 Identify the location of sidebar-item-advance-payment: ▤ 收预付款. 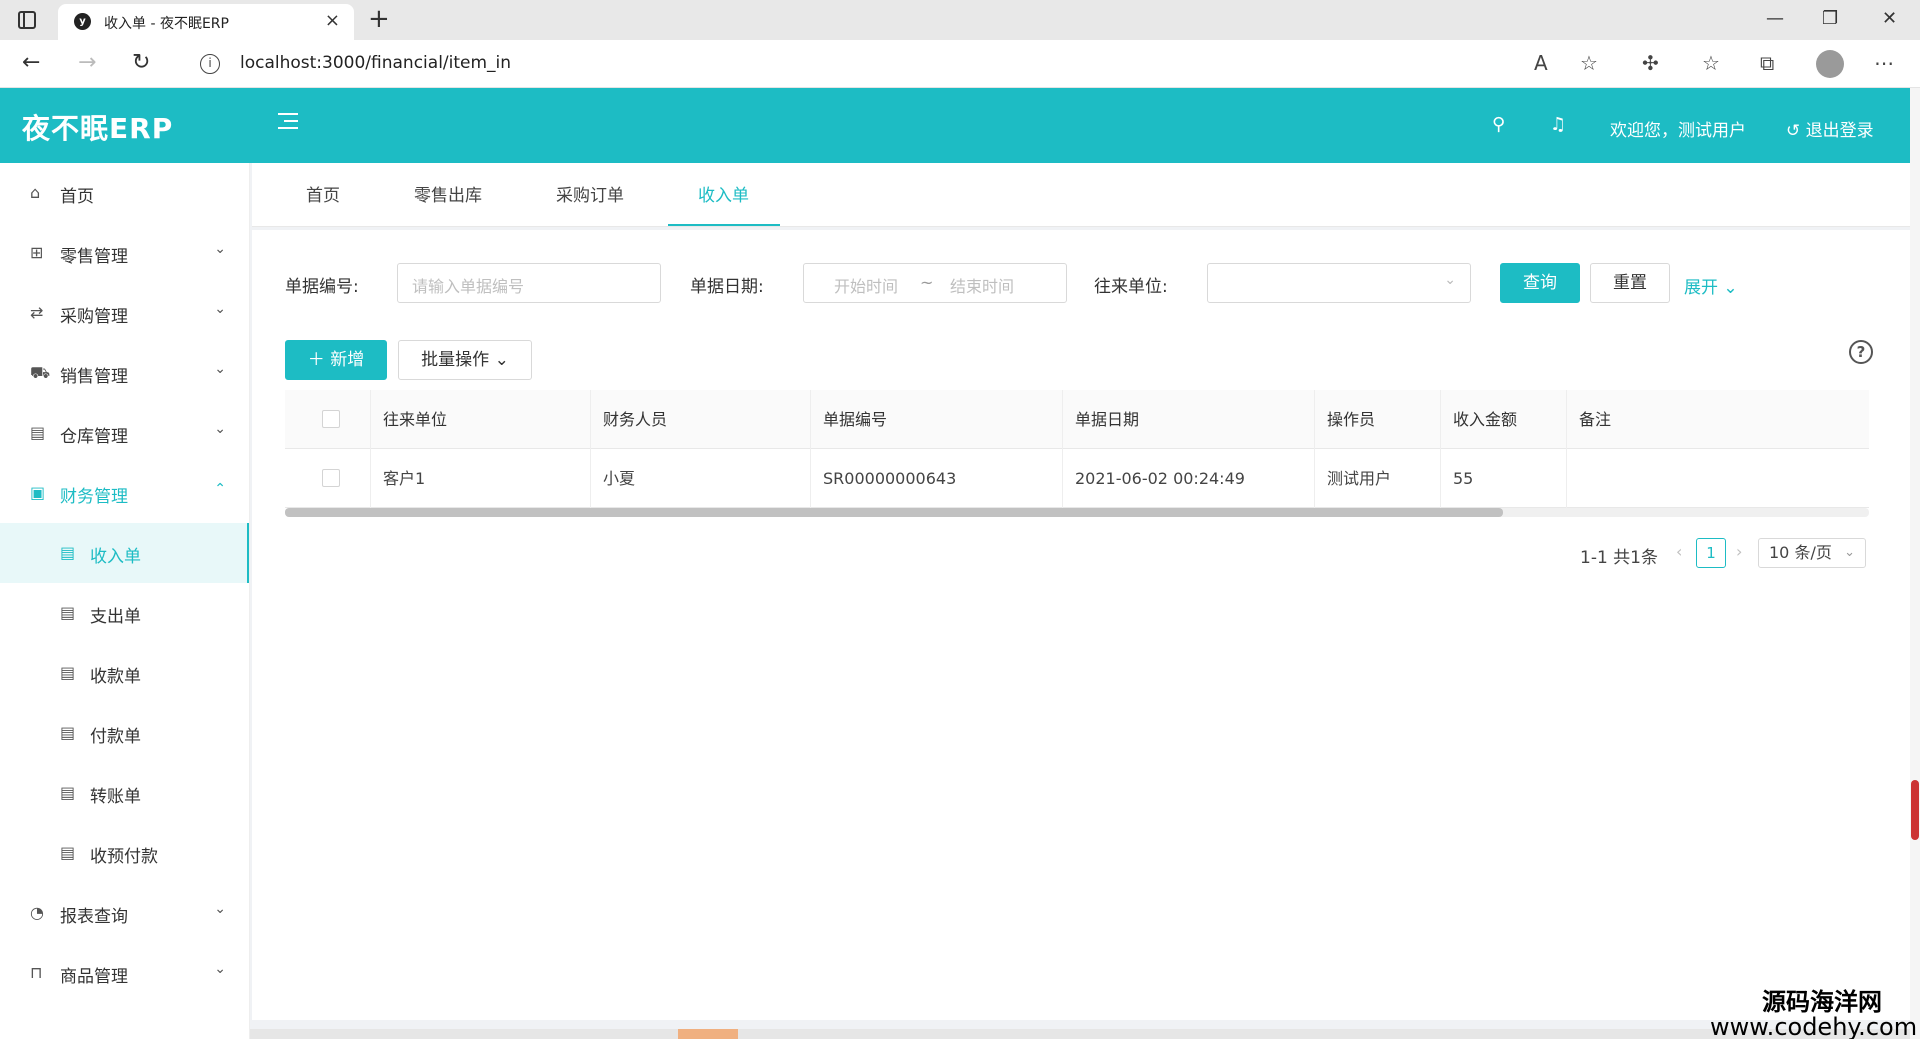
(124, 853).